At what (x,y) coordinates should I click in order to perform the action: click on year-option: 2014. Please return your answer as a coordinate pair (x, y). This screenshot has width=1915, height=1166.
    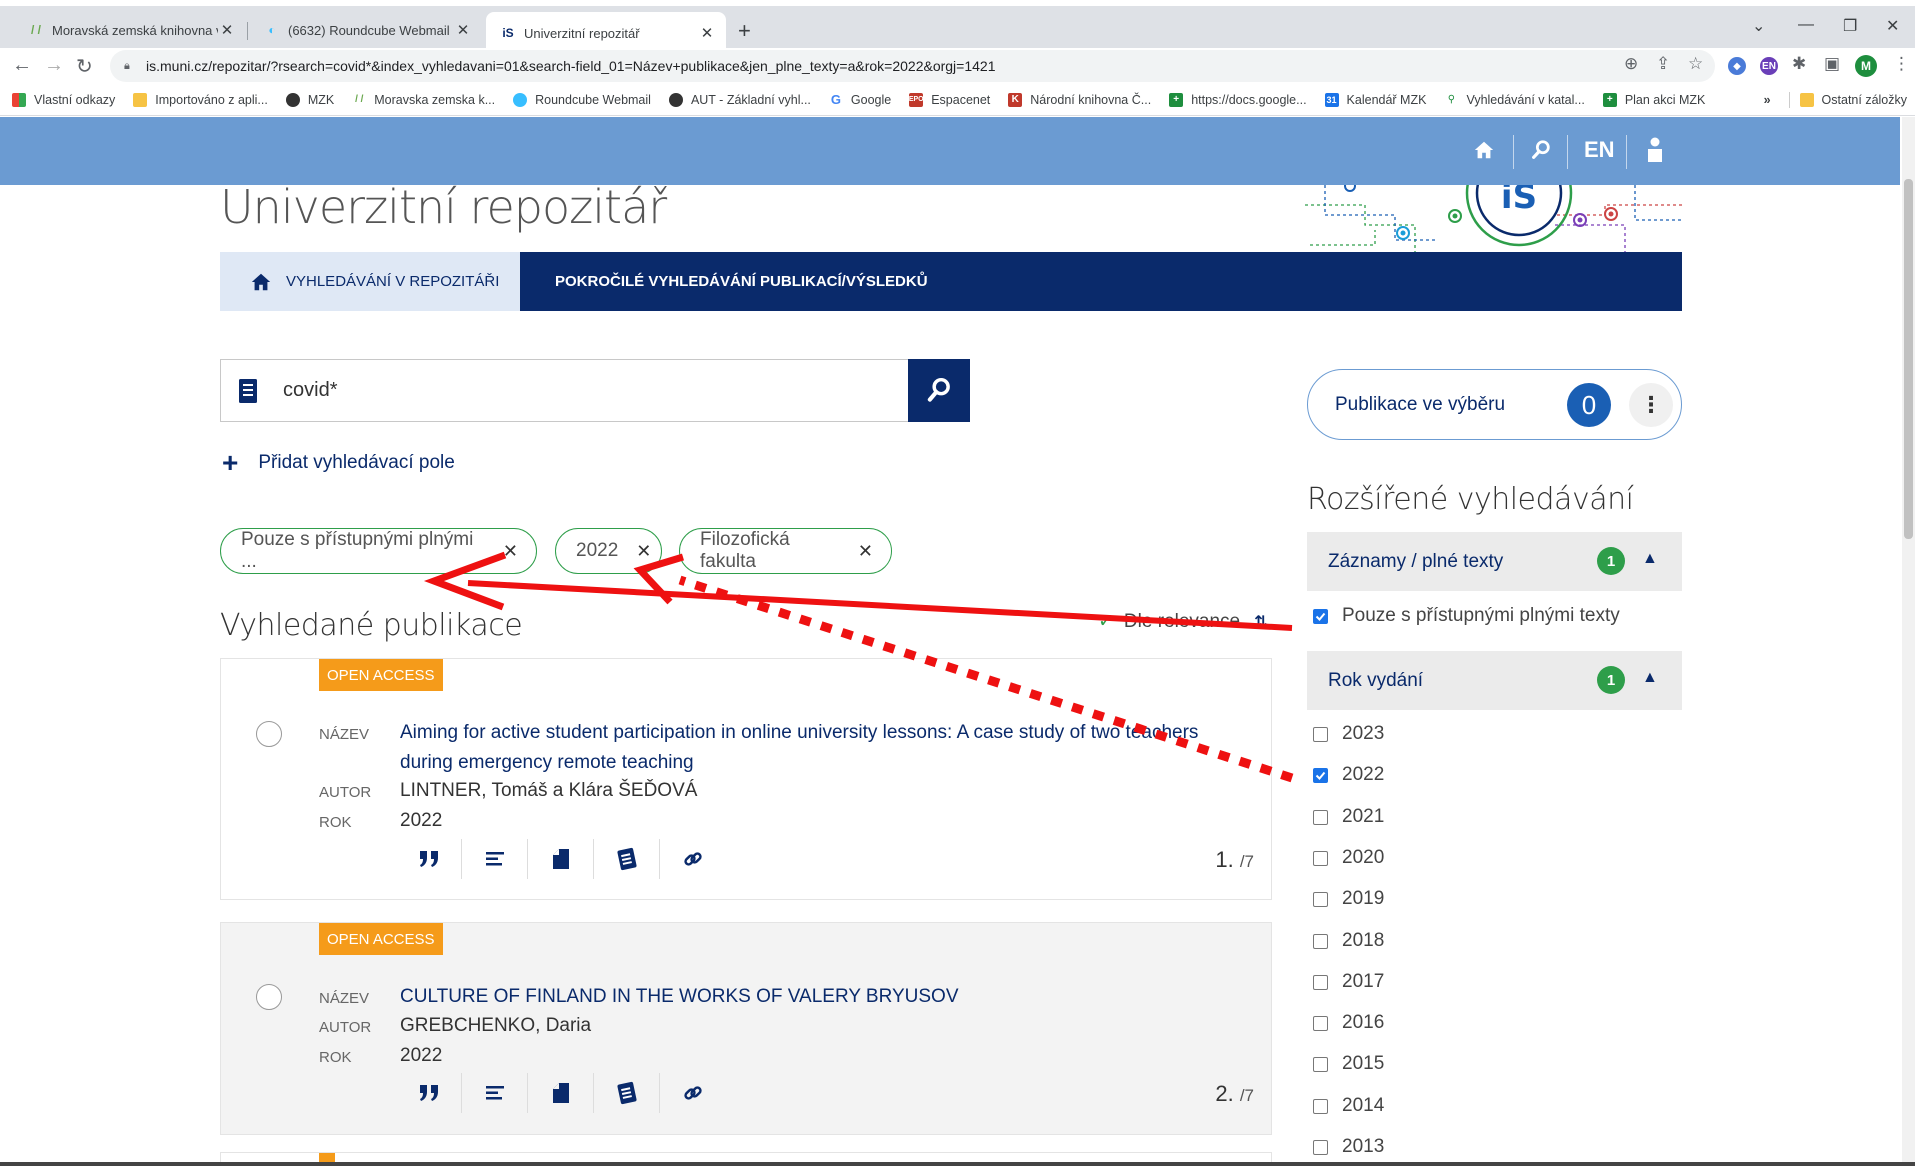
    Looking at the image, I should click on (1348, 1106).